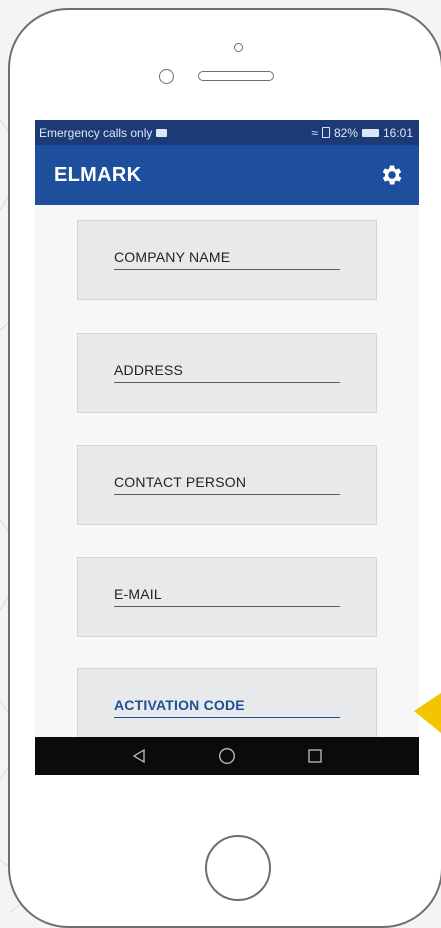  I want to click on gear-icon, so click(392, 175).